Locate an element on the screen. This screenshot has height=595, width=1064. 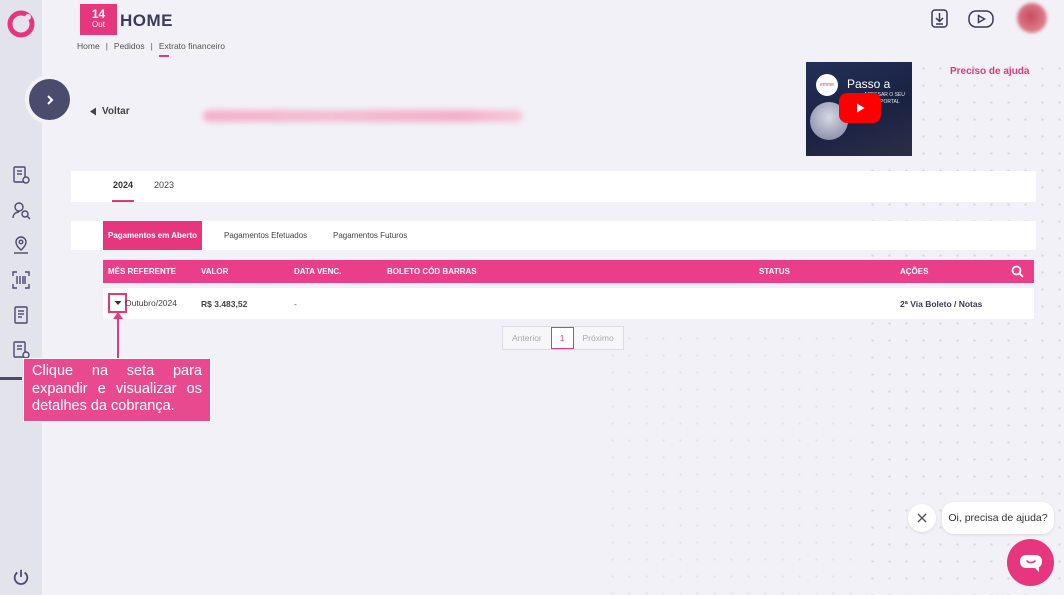
caret-left-icon is located at coordinates (93, 111).